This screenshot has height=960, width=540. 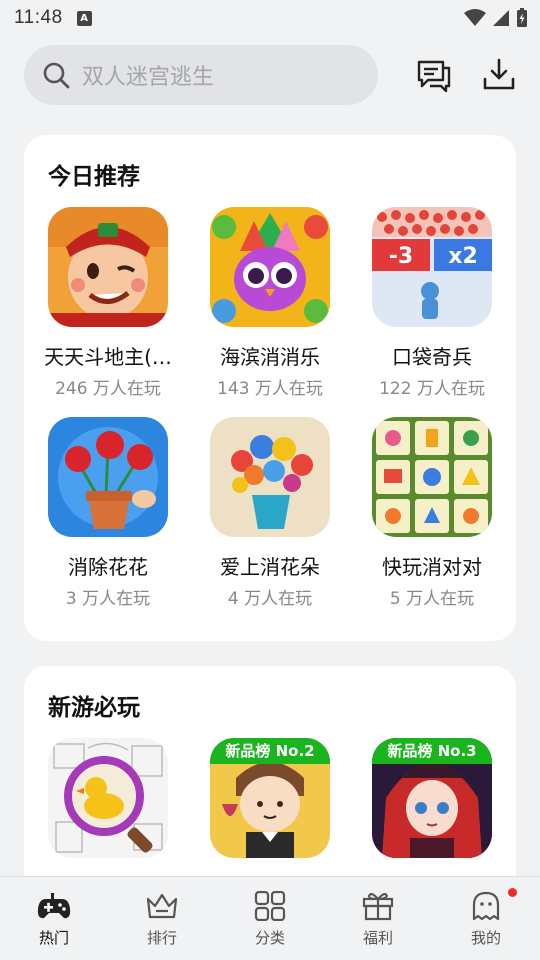 I want to click on game-players: 4 万人在玩, so click(x=270, y=599).